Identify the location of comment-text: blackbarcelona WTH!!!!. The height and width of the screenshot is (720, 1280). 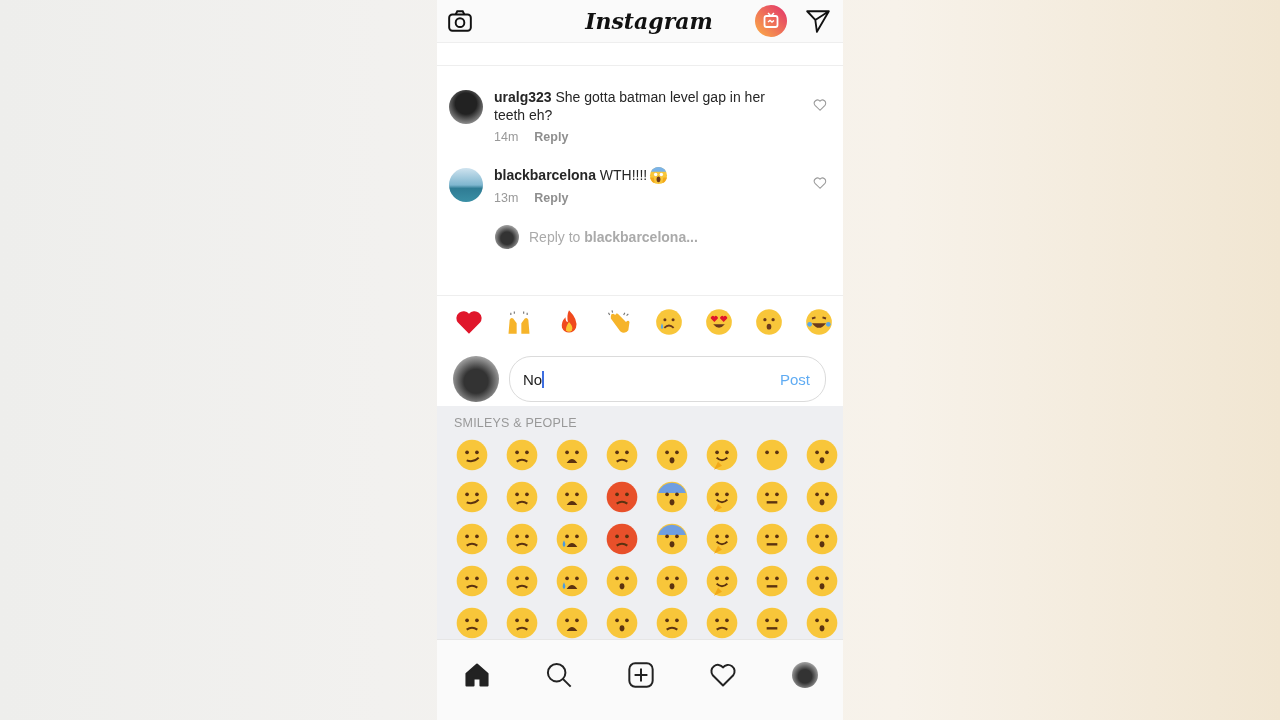
(571, 174).